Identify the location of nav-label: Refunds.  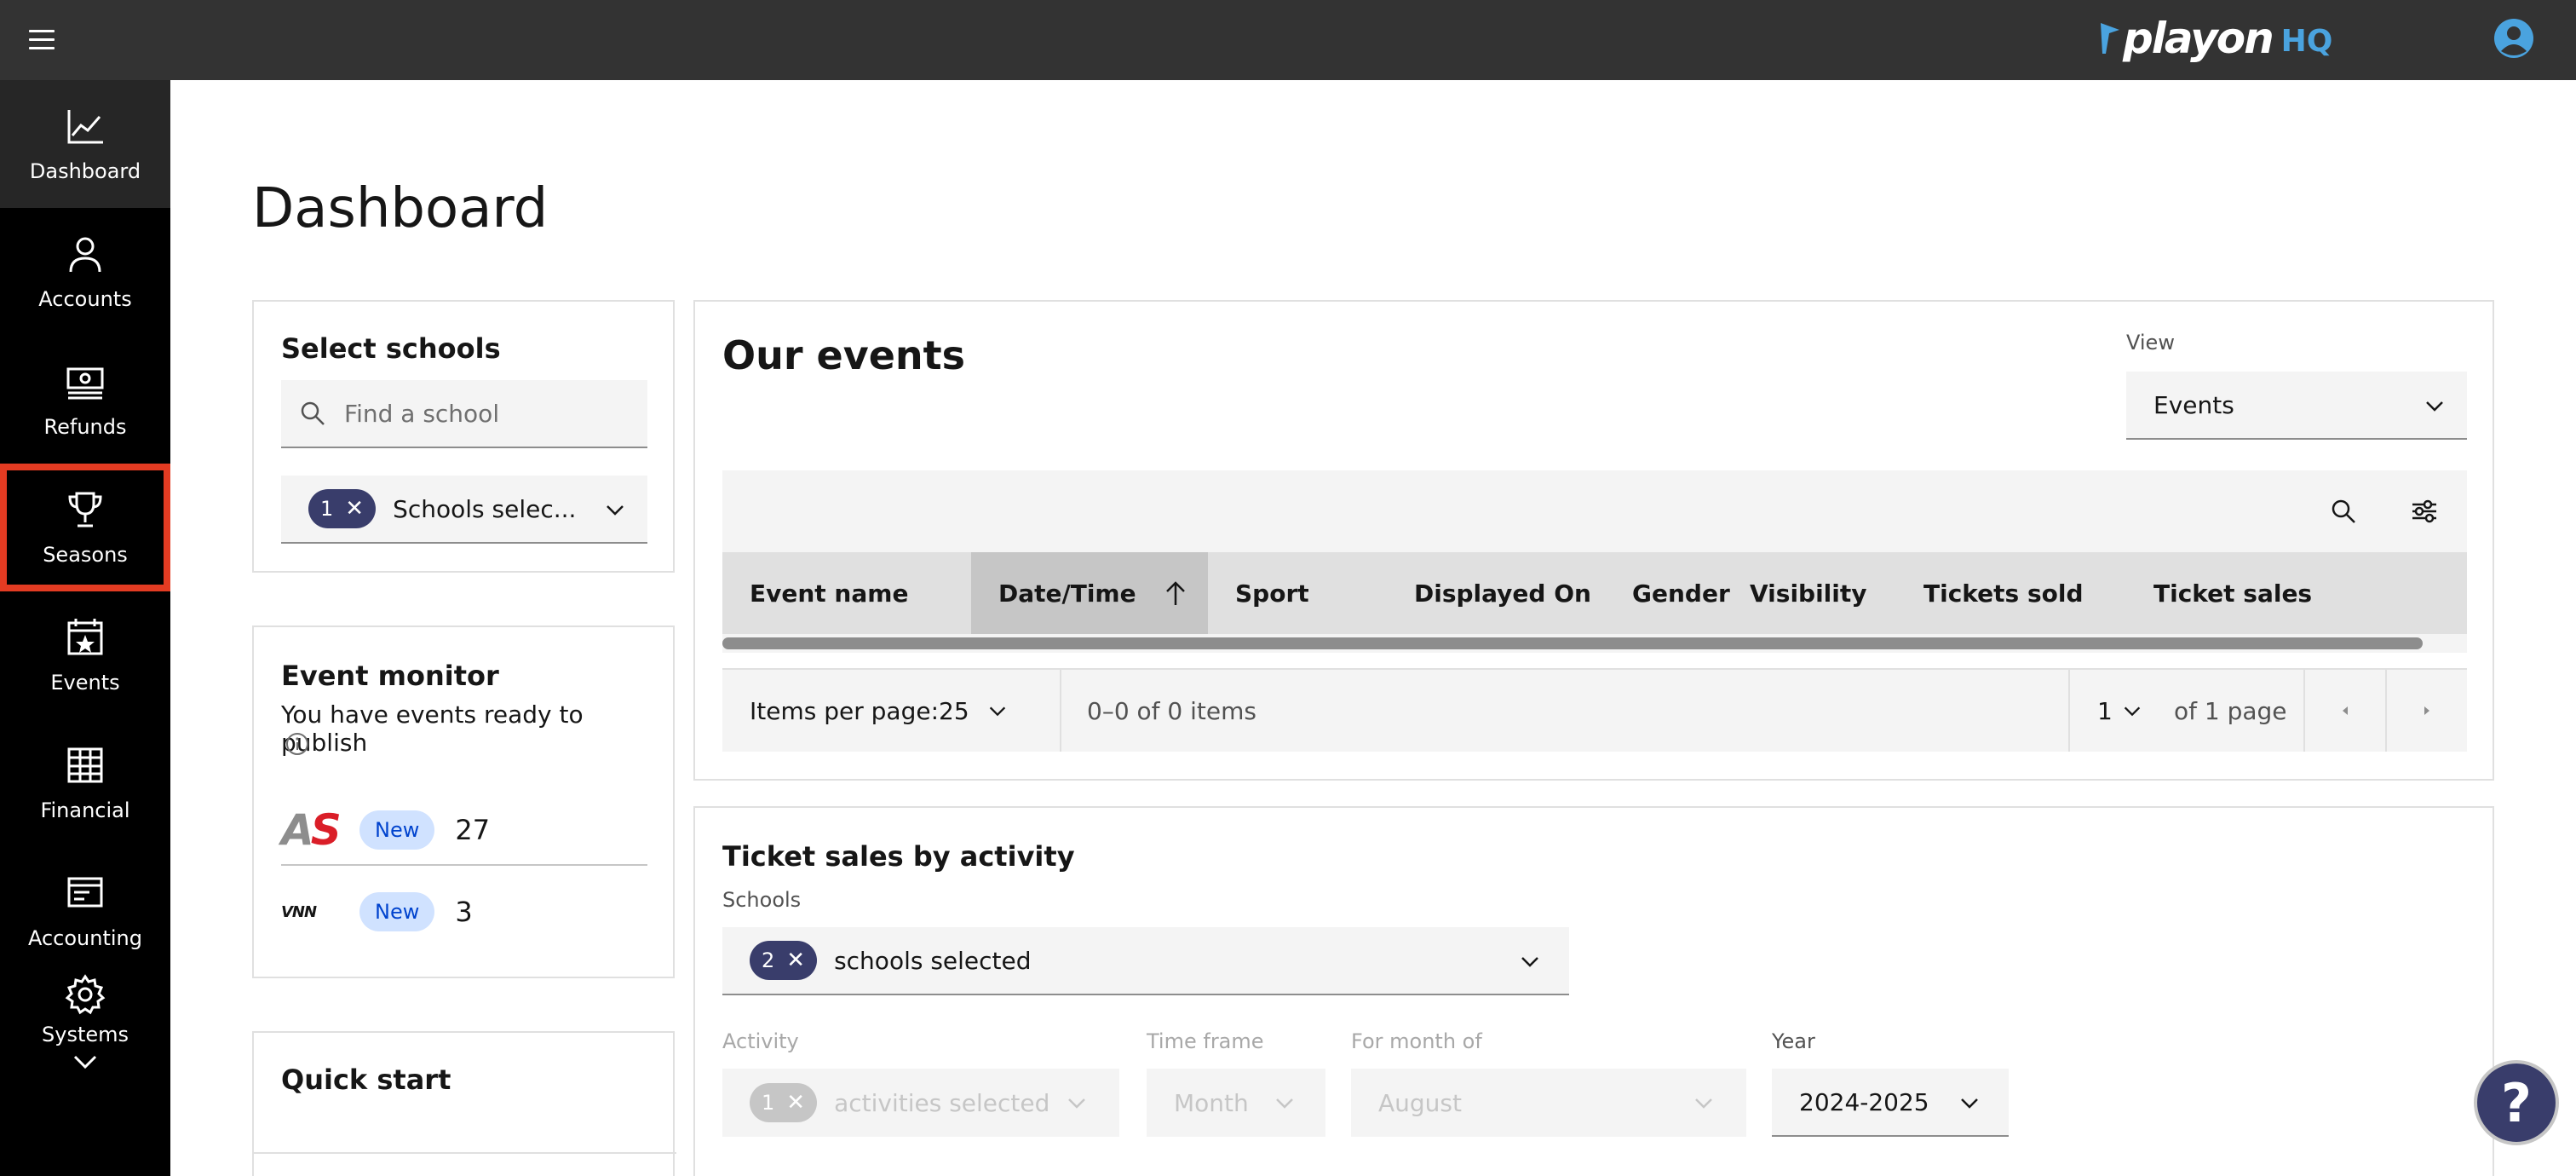
(85, 427).